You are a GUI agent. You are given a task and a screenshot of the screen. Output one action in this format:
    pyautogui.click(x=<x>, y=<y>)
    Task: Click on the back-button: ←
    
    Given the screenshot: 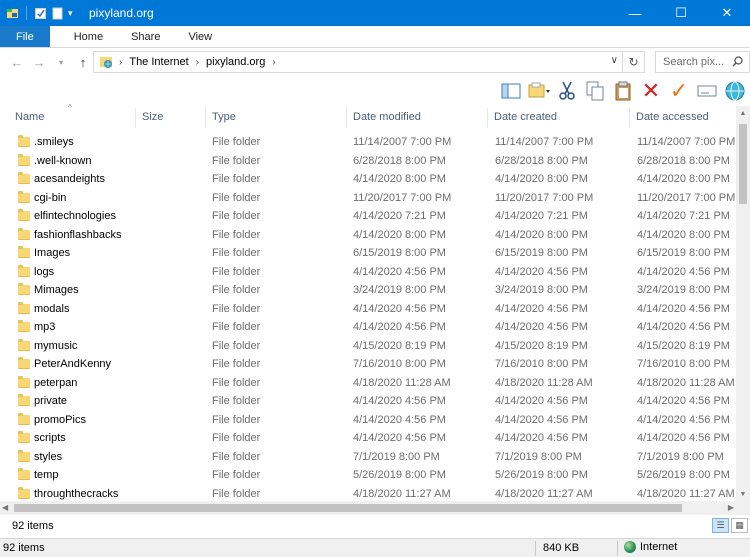 What is the action you would take?
    pyautogui.click(x=17, y=62)
    